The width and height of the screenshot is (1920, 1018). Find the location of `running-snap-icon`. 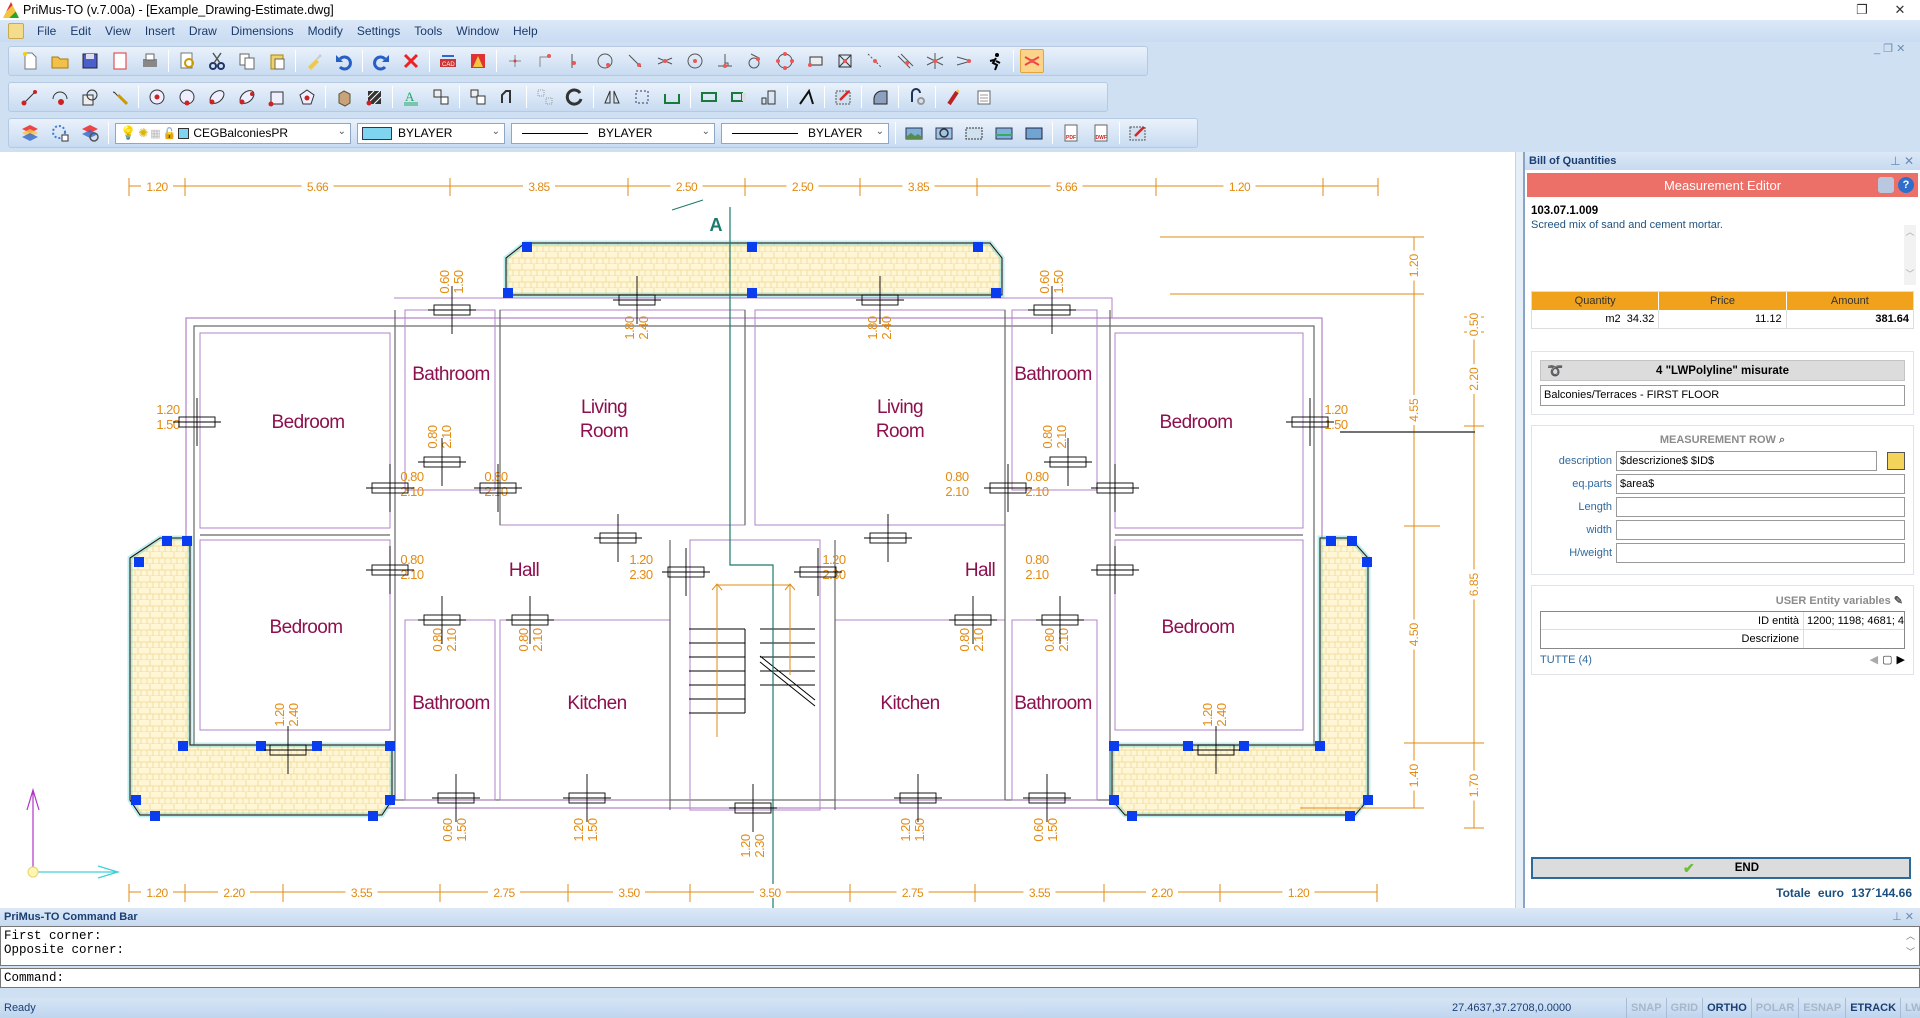

running-snap-icon is located at coordinates (995, 61).